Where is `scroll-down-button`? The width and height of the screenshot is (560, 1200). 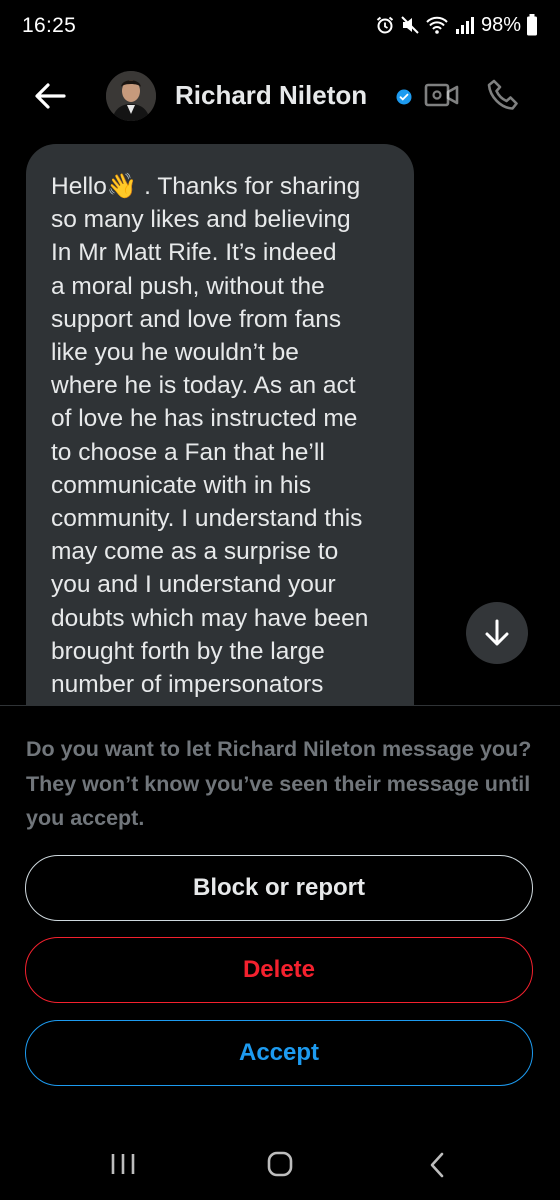 scroll-down-button is located at coordinates (497, 633).